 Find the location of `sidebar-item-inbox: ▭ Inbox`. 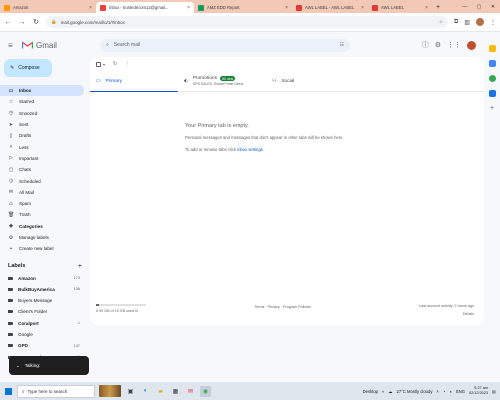

sidebar-item-inbox: ▭ Inbox is located at coordinates (42, 91).